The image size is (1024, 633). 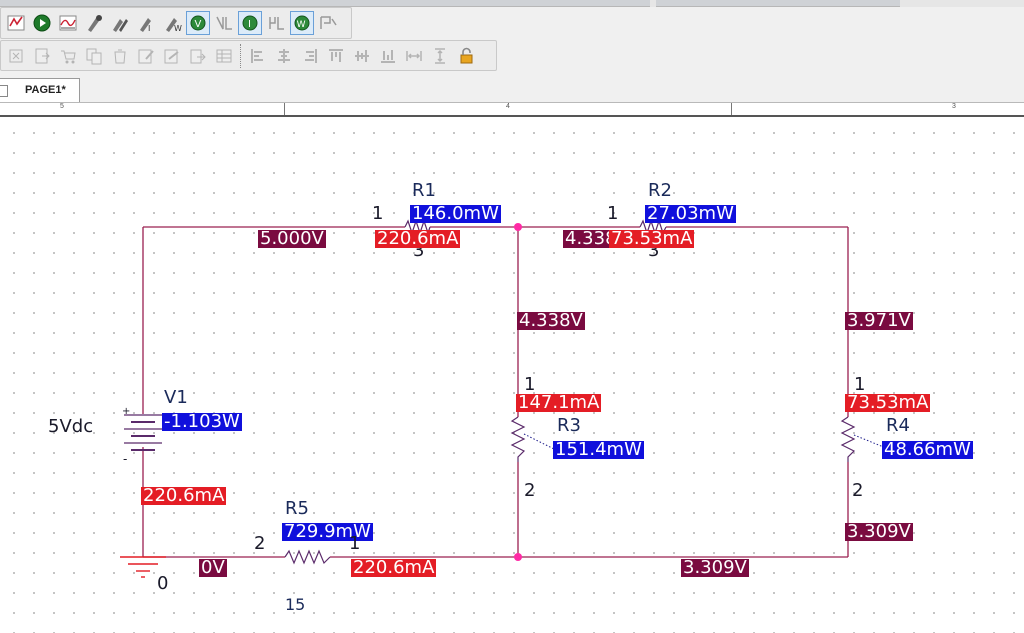 I want to click on r3-ref: R3, so click(x=569, y=426).